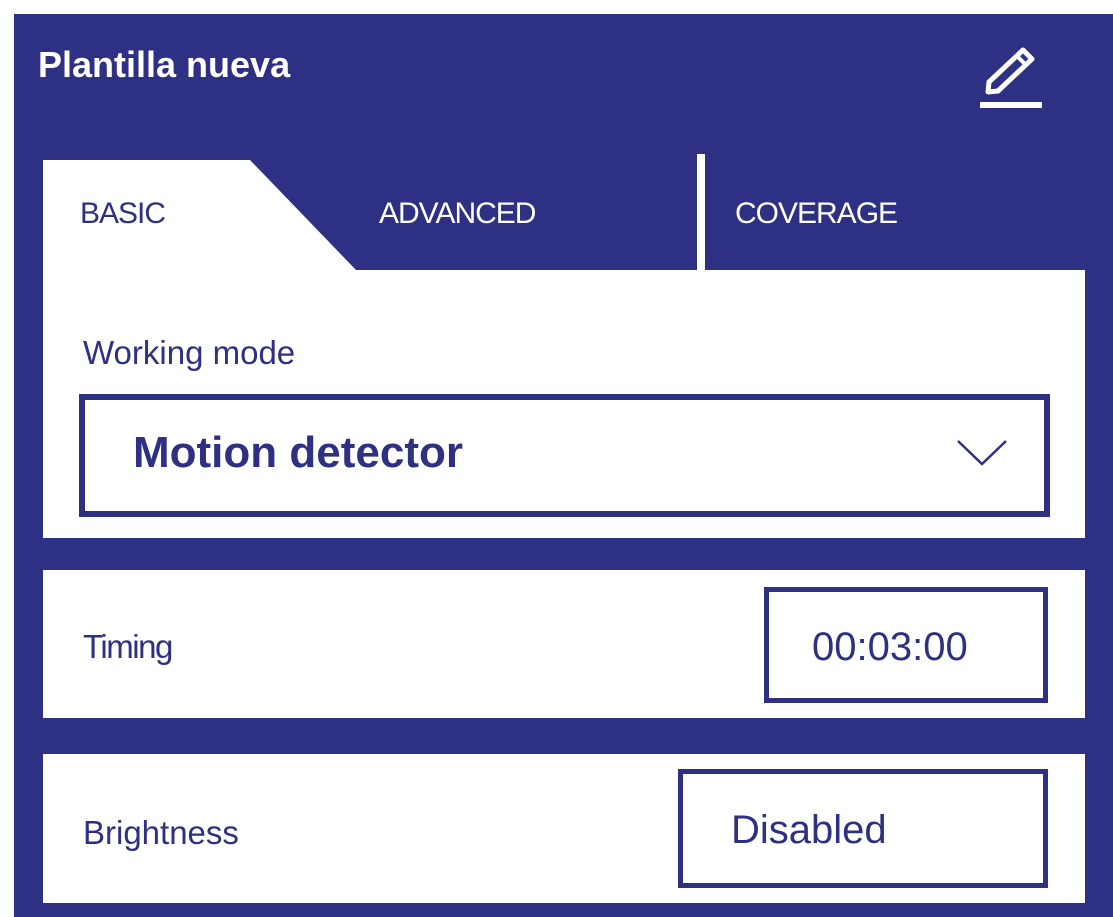 The image size is (1113, 917). What do you see at coordinates (298, 452) in the screenshot?
I see `working-mode-value: Motion detector` at bounding box center [298, 452].